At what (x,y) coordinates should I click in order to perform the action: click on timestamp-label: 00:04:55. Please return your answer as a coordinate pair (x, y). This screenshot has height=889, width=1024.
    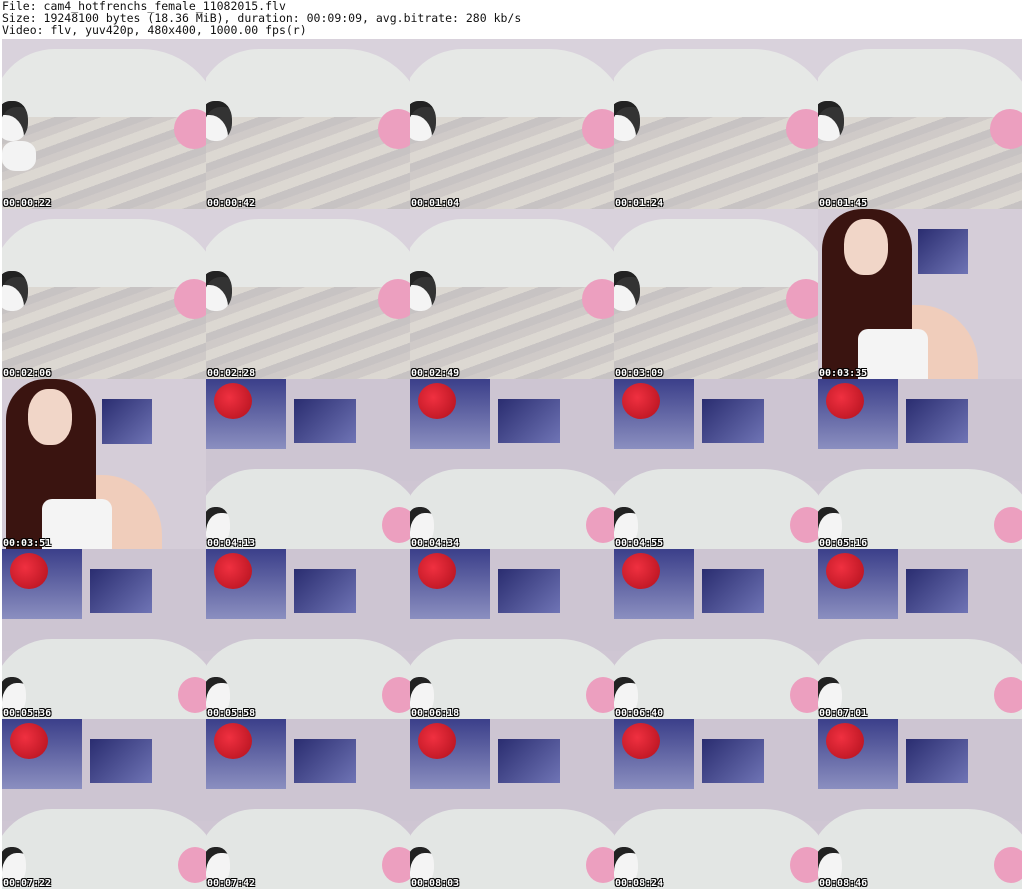
    Looking at the image, I should click on (639, 543).